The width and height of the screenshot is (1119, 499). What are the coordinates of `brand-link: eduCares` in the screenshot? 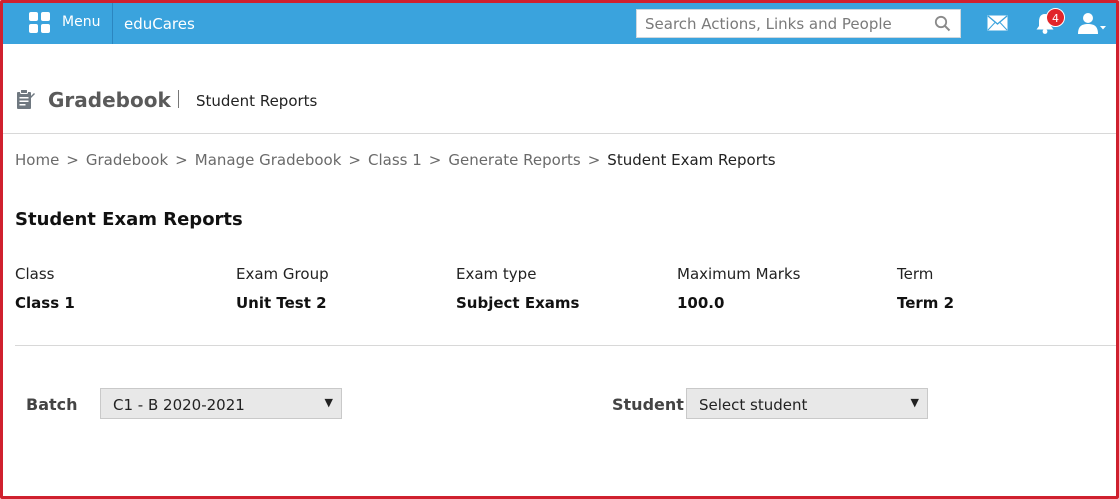 It's located at (159, 24).